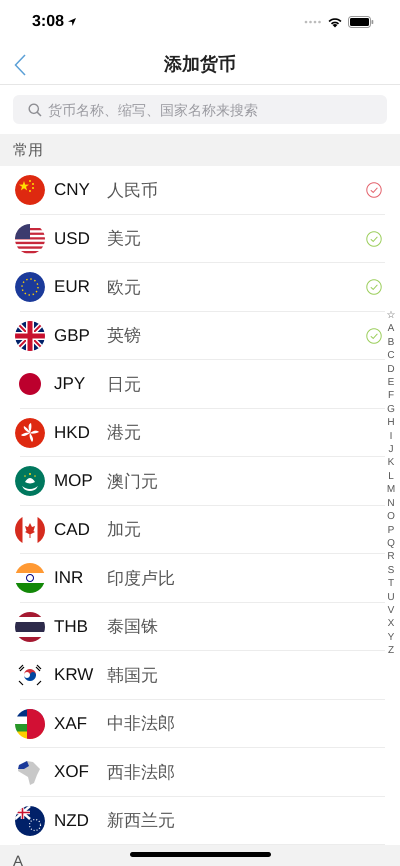  I want to click on currency-code: CNY, so click(72, 190).